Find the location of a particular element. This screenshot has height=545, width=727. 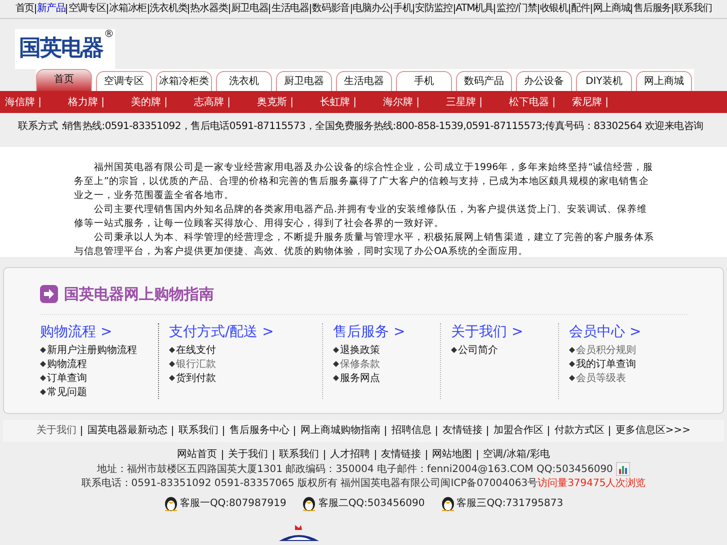

nav-tab: 办公设备 is located at coordinates (544, 81).